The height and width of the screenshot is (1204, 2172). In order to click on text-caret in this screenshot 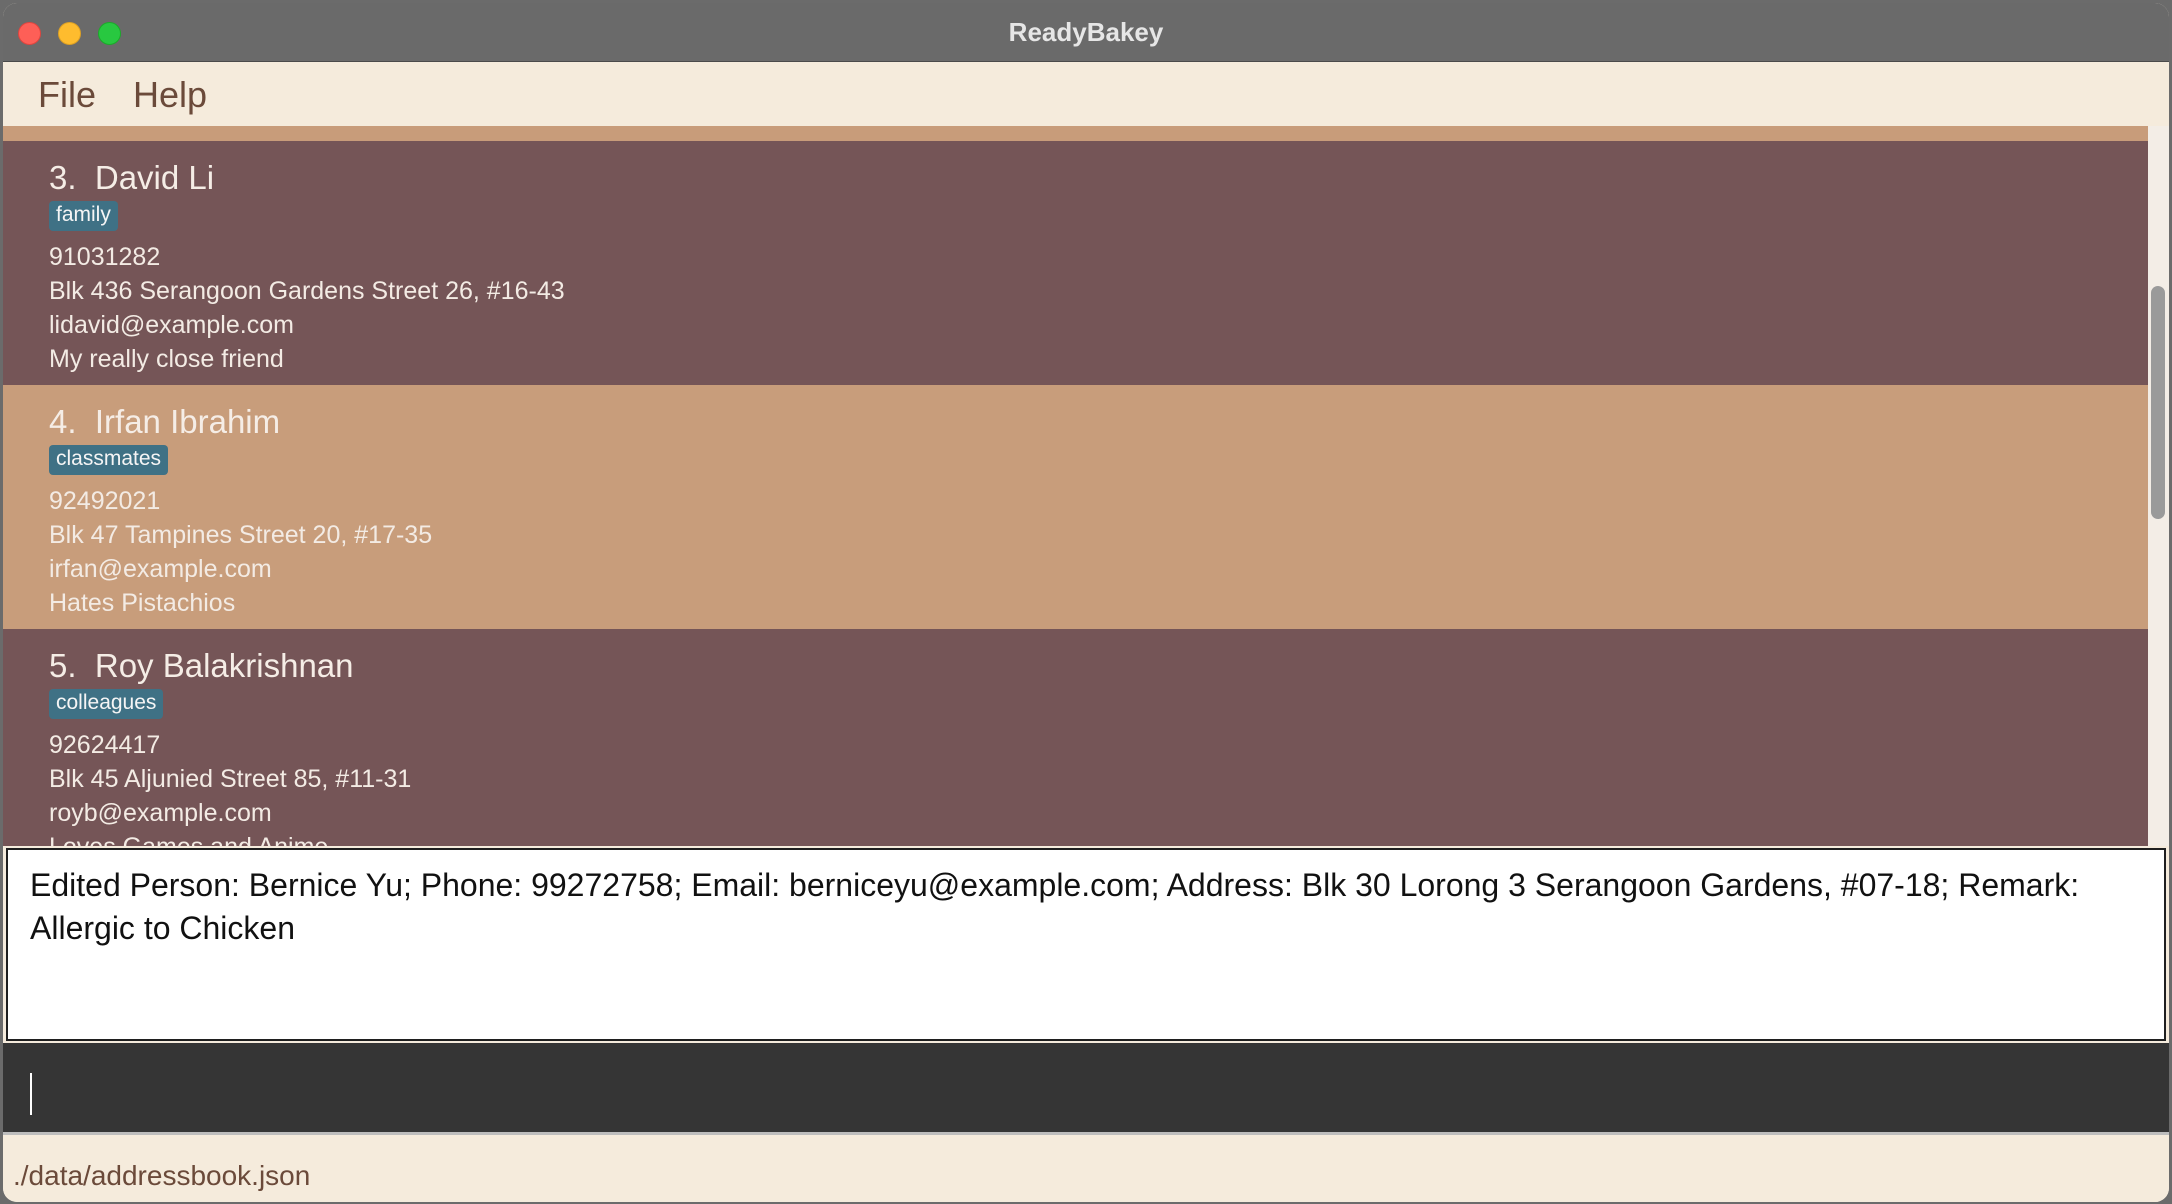, I will do `click(31, 1094)`.